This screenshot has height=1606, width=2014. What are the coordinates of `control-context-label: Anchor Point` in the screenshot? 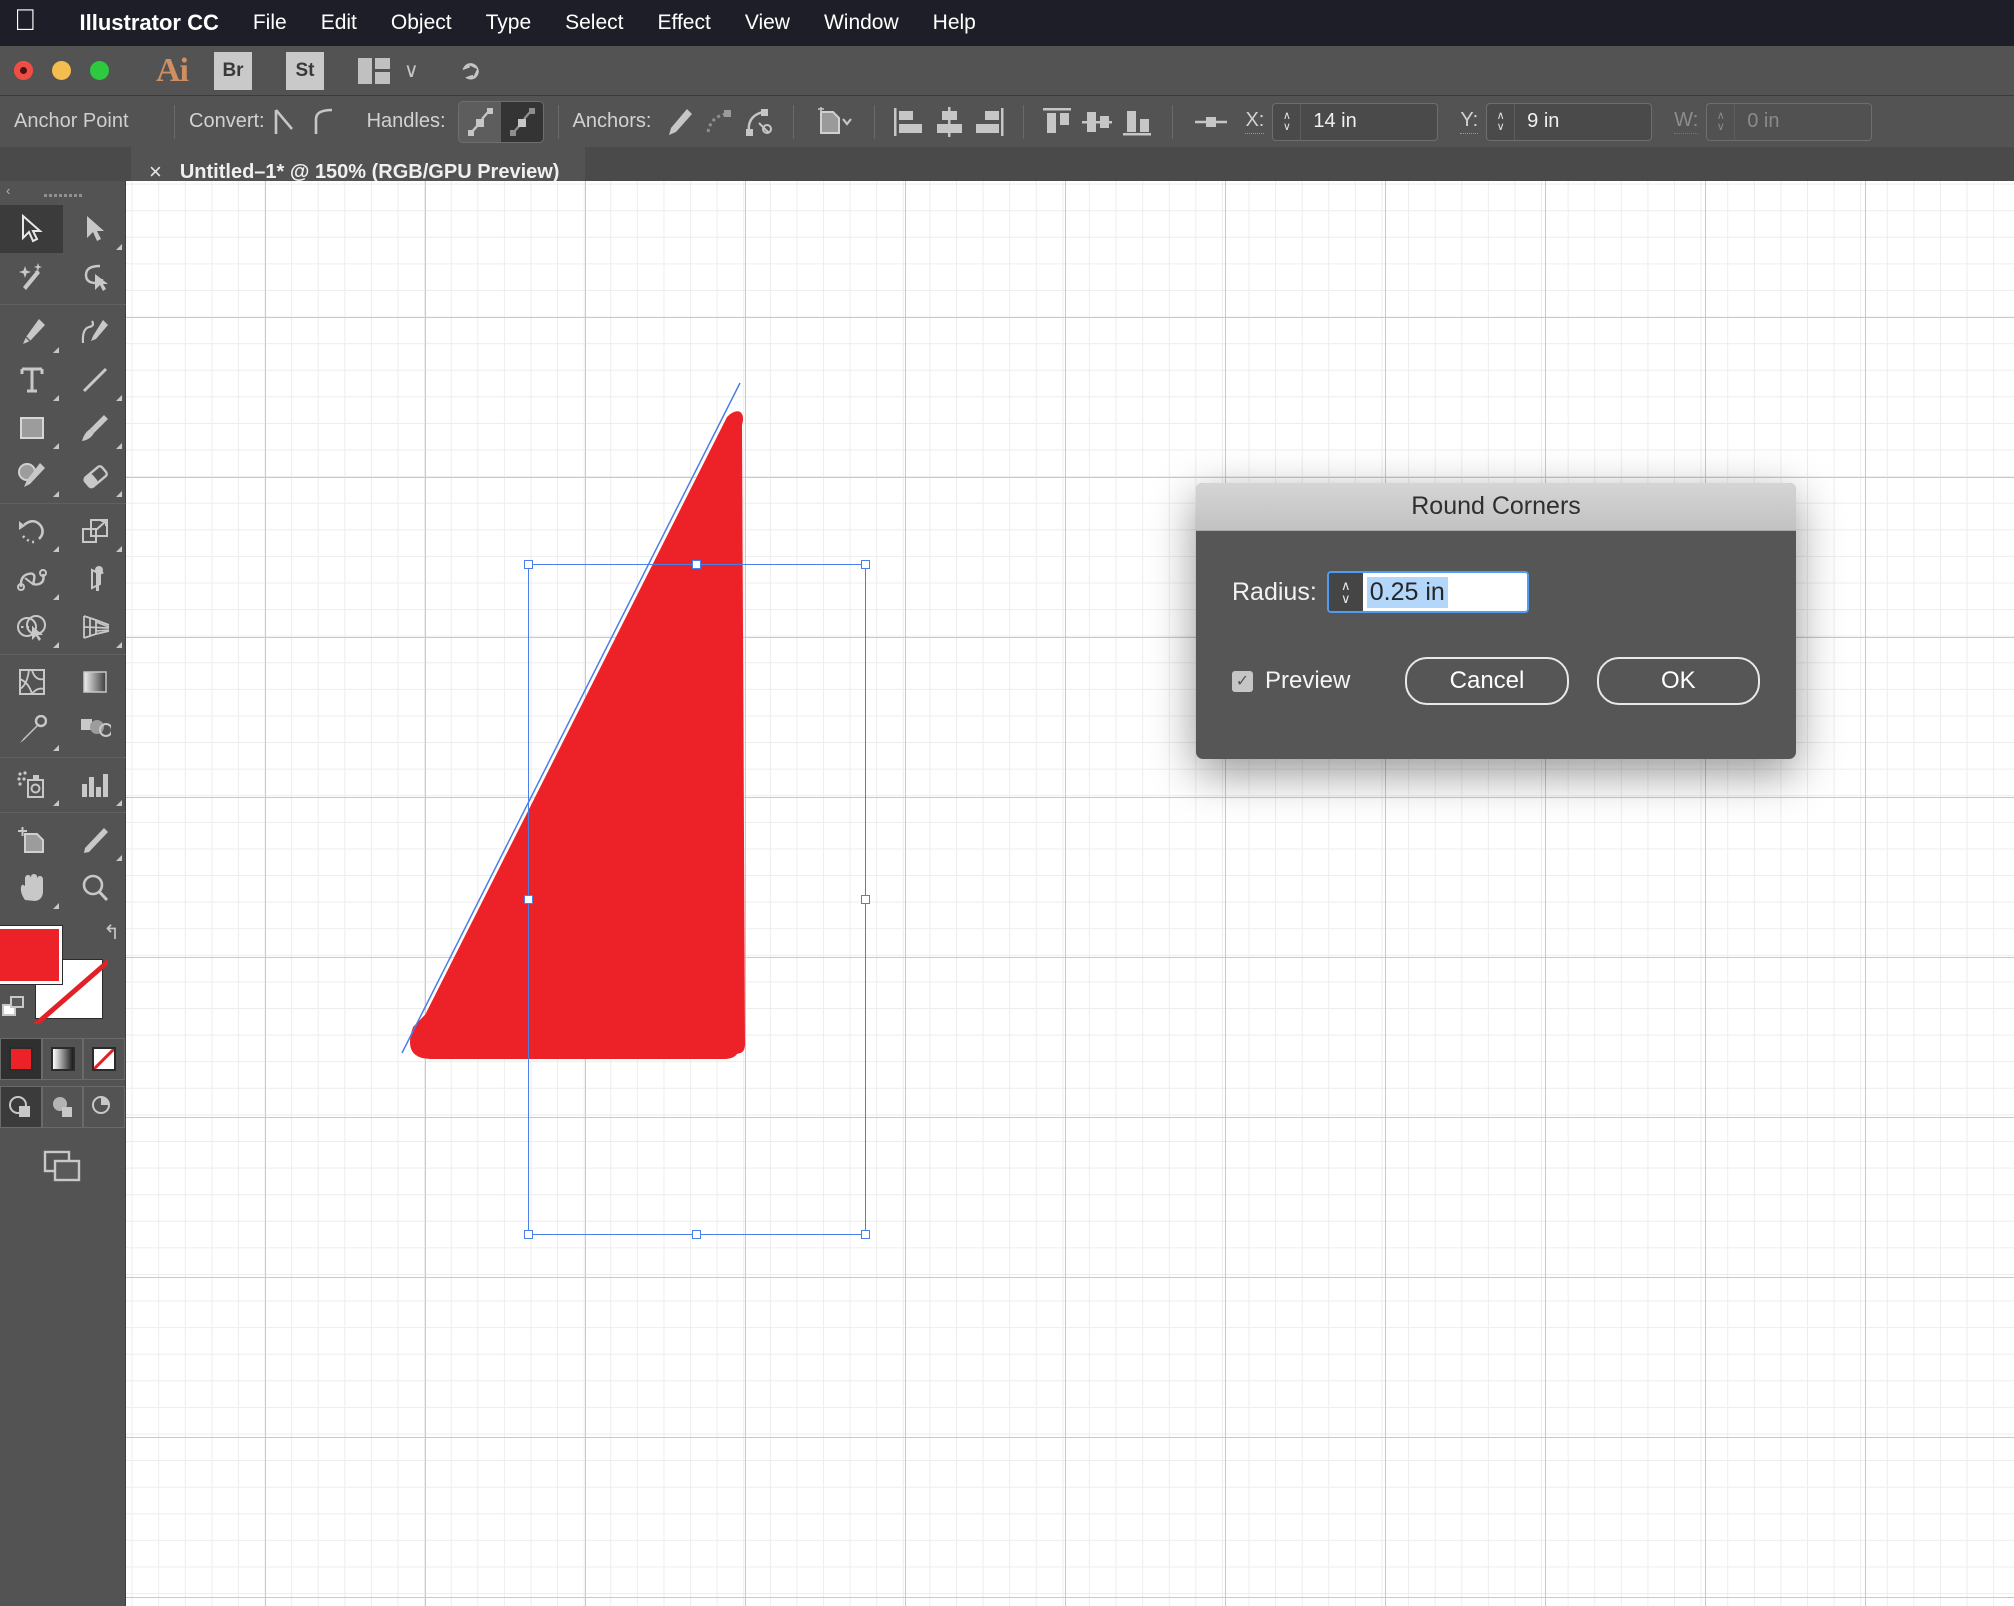 It's located at (71, 121).